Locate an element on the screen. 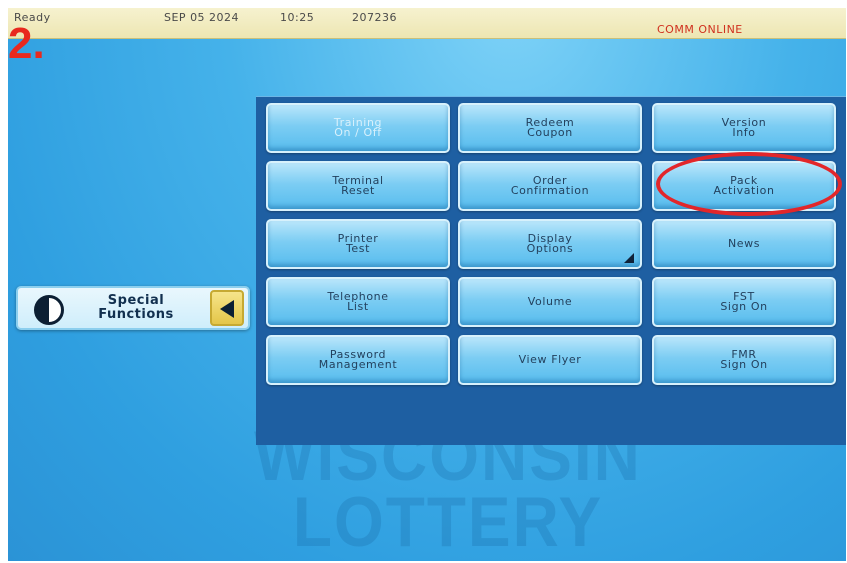 Image resolution: width=847 pixels, height=563 pixels. printer-test-button: Printer Test is located at coordinates (358, 244).